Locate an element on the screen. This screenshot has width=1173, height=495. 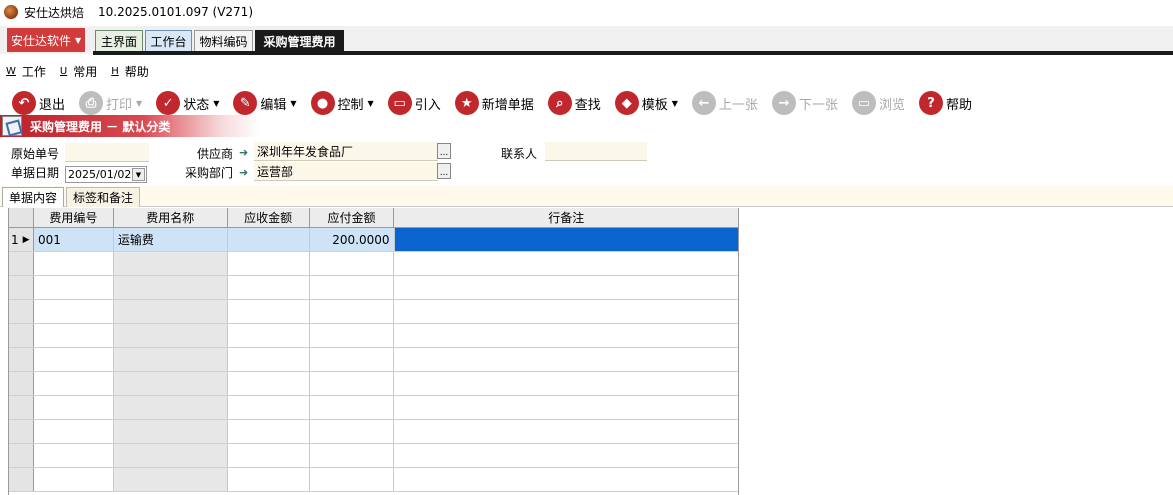
brand-menu-button: 安仕达软件 ▼ is located at coordinates (46, 40).